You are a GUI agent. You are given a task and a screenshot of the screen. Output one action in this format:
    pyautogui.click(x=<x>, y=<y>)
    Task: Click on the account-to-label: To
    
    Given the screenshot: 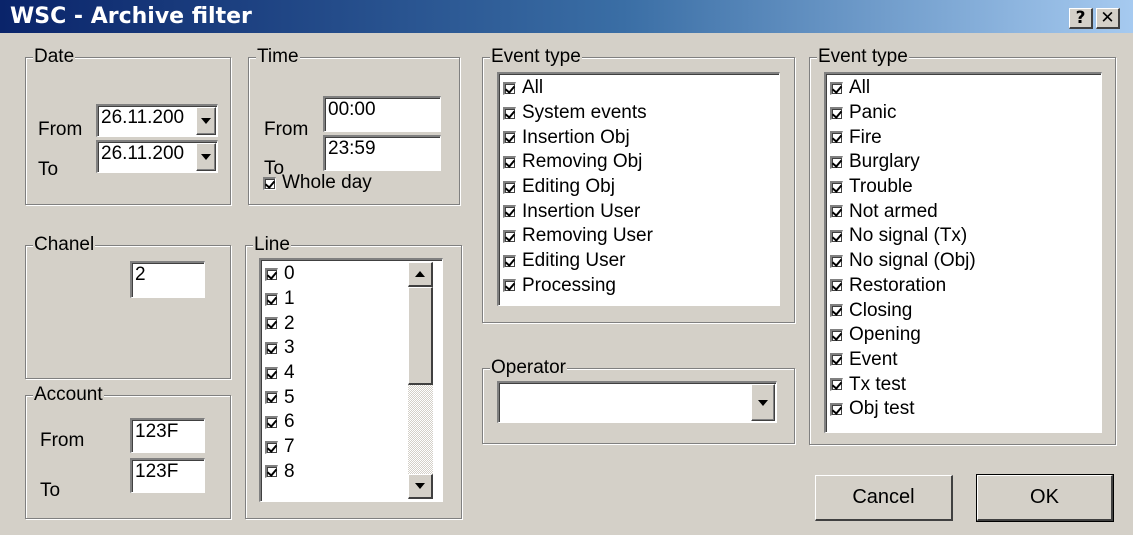 What is the action you would take?
    pyautogui.click(x=50, y=490)
    